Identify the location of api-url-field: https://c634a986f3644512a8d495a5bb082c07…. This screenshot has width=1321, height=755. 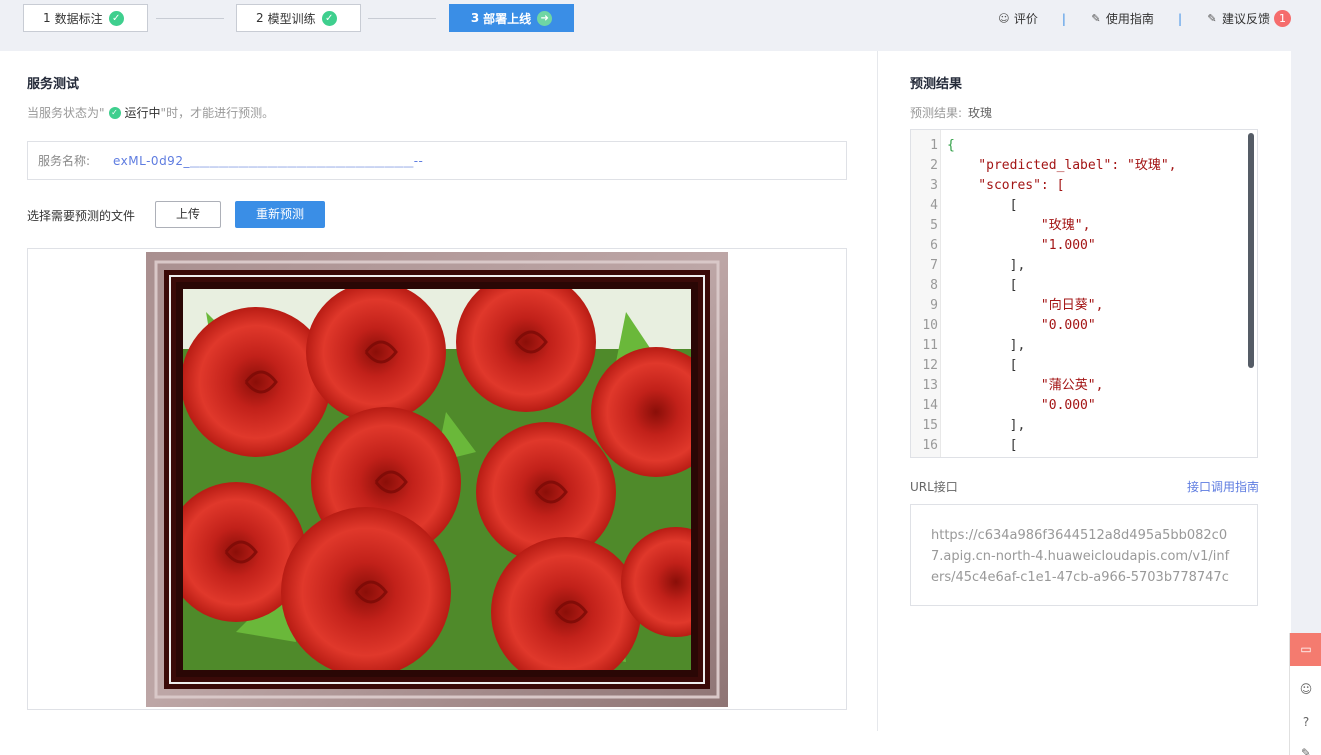
(1084, 555).